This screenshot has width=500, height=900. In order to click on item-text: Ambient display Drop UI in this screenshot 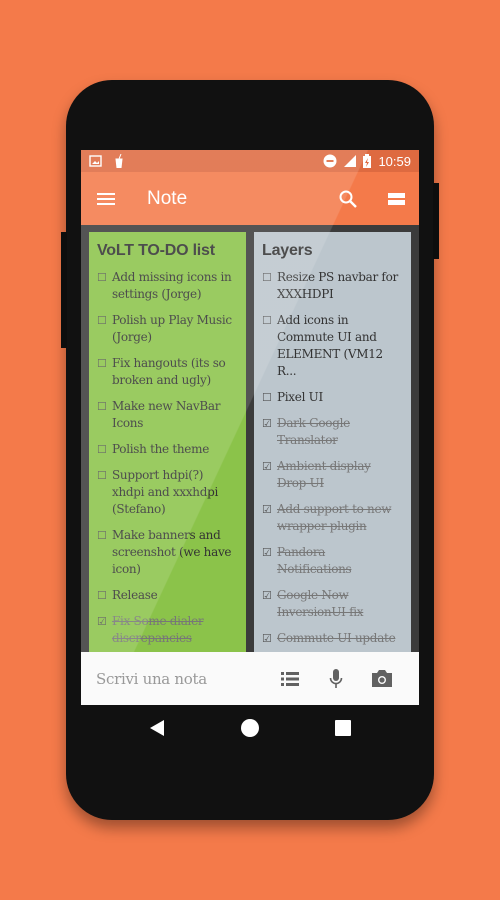, I will do `click(324, 474)`.